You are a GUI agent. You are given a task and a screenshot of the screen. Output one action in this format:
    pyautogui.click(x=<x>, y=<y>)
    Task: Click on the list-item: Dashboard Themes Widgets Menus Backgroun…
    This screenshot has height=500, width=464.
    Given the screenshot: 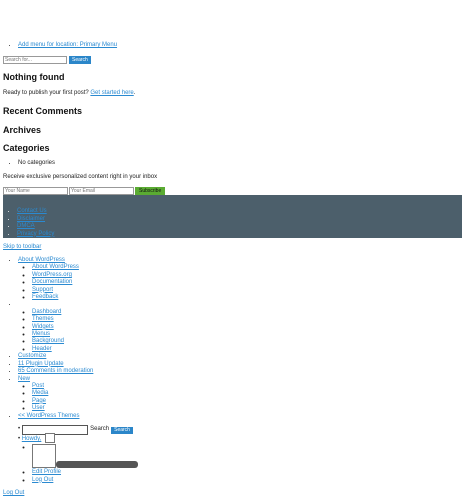 What is the action you would take?
    pyautogui.click(x=55, y=327)
    